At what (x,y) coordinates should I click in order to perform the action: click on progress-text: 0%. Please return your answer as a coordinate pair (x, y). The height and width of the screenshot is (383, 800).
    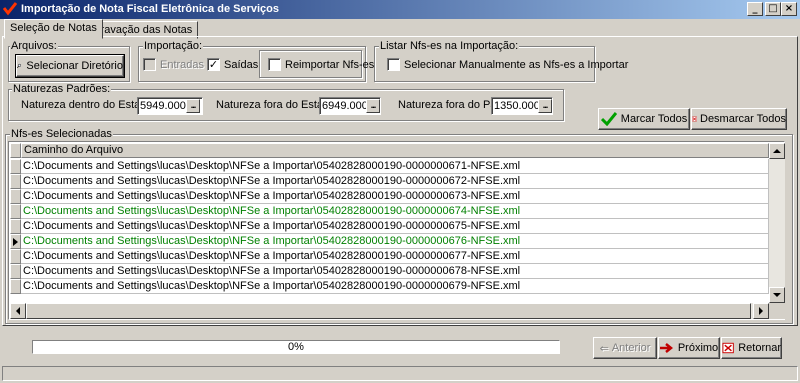
    Looking at the image, I should click on (296, 347).